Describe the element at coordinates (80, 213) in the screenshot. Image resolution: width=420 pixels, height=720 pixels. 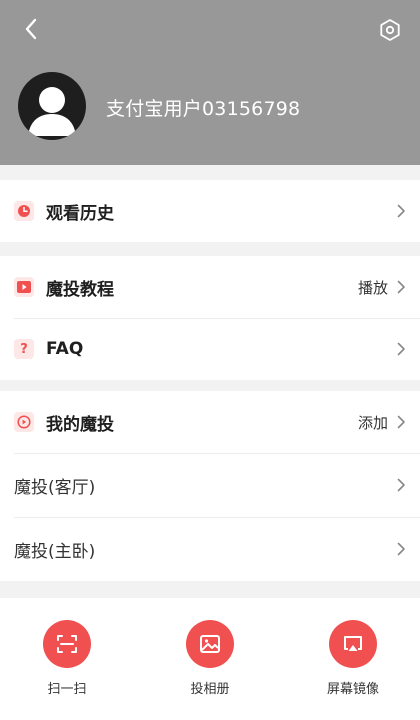
I see `row-label: 观看历史` at that location.